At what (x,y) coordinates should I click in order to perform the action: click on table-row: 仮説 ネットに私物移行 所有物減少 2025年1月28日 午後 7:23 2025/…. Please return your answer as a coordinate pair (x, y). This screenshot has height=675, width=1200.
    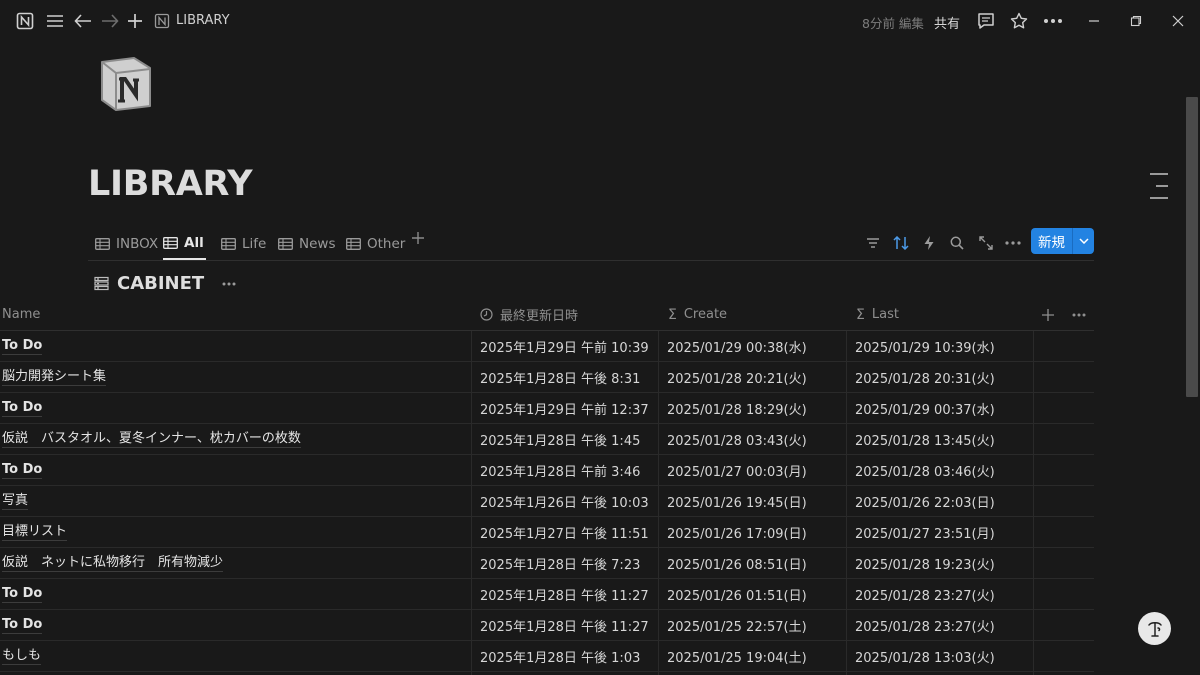
    Looking at the image, I should click on (547, 563).